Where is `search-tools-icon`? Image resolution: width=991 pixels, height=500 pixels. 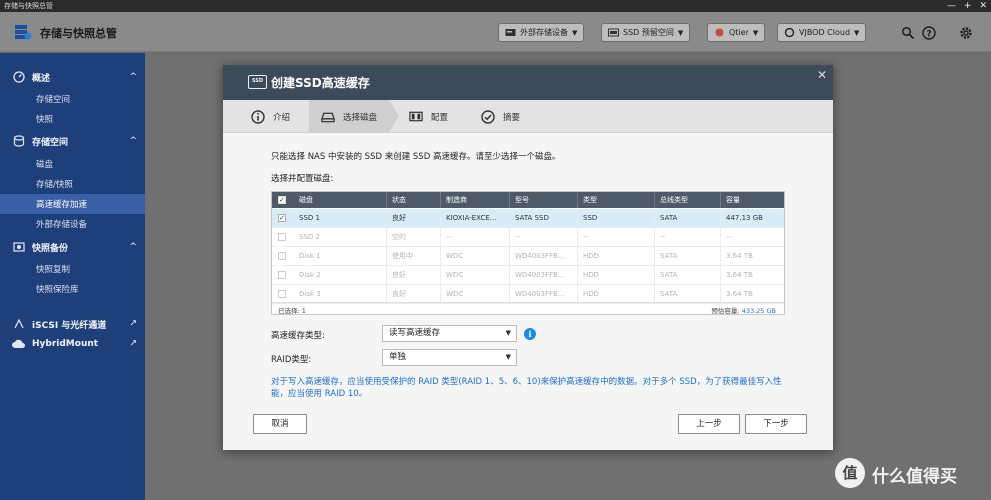 search-tools-icon is located at coordinates (908, 33).